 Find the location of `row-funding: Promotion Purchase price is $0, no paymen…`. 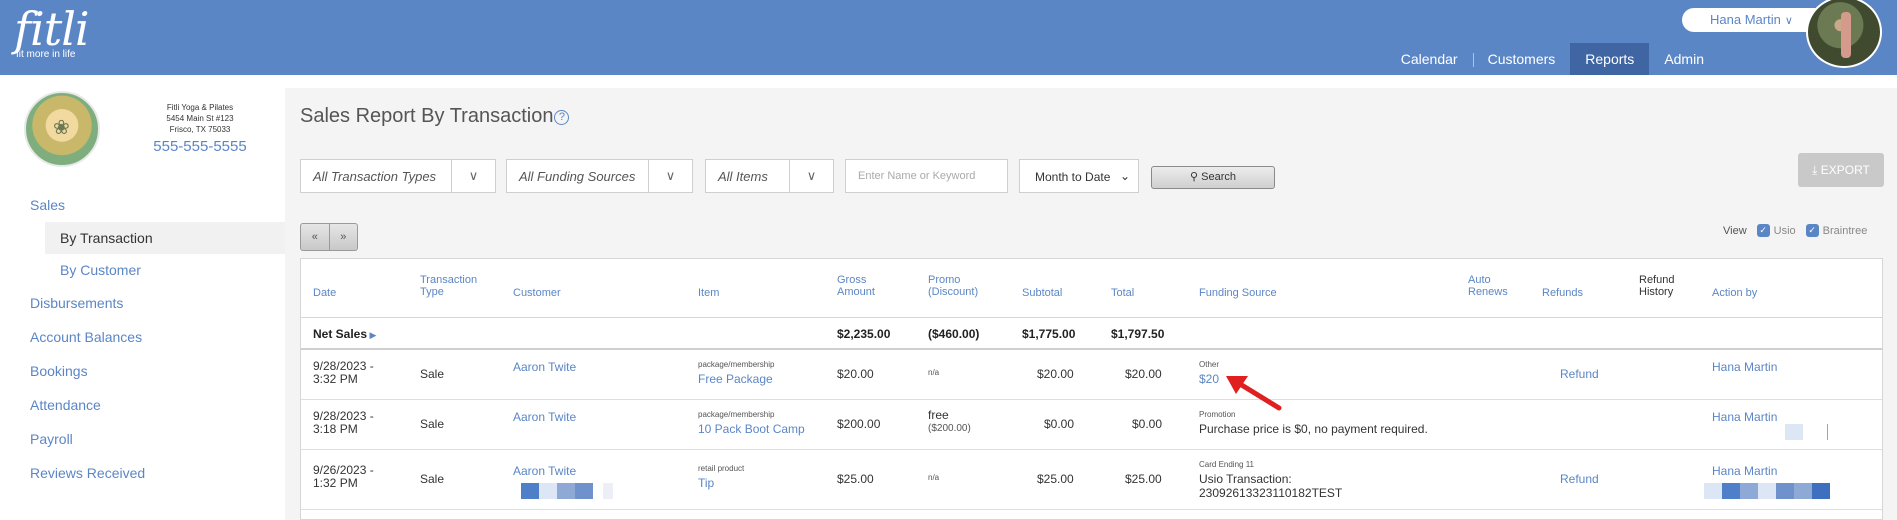

row-funding: Promotion Purchase price is $0, no paymen… is located at coordinates (1313, 422).